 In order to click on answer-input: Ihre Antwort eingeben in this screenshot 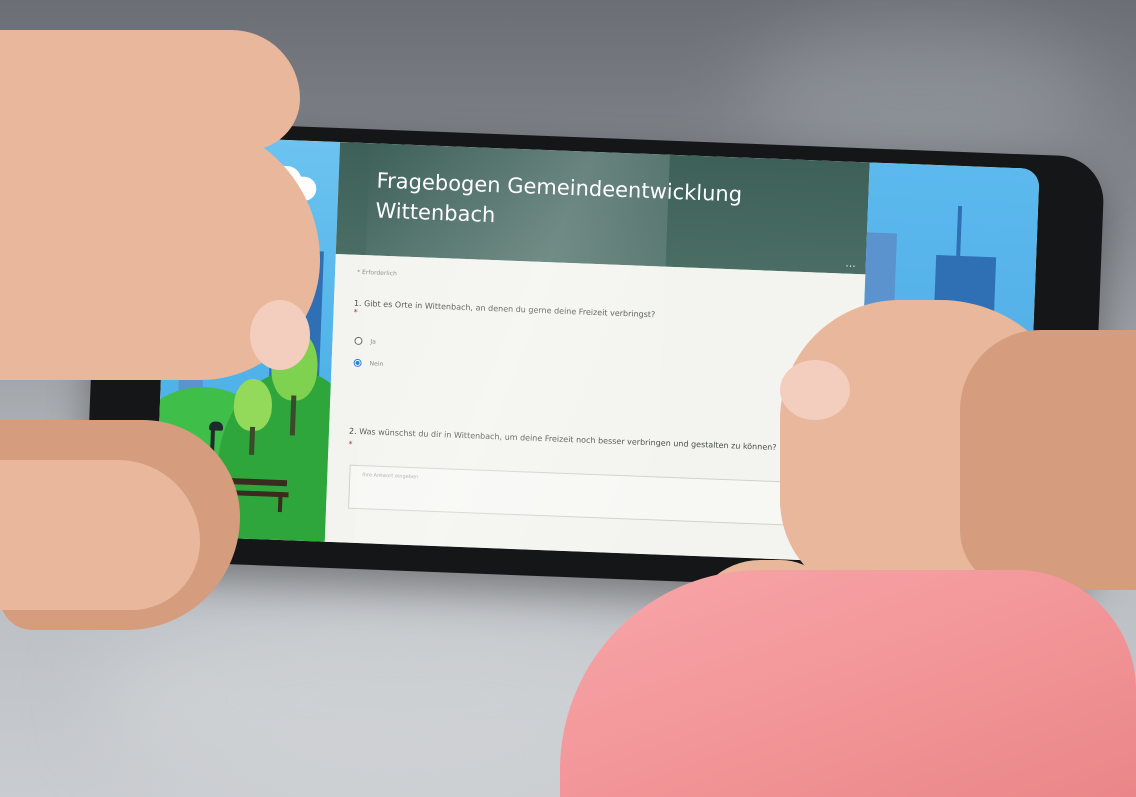, I will do `click(580, 495)`.